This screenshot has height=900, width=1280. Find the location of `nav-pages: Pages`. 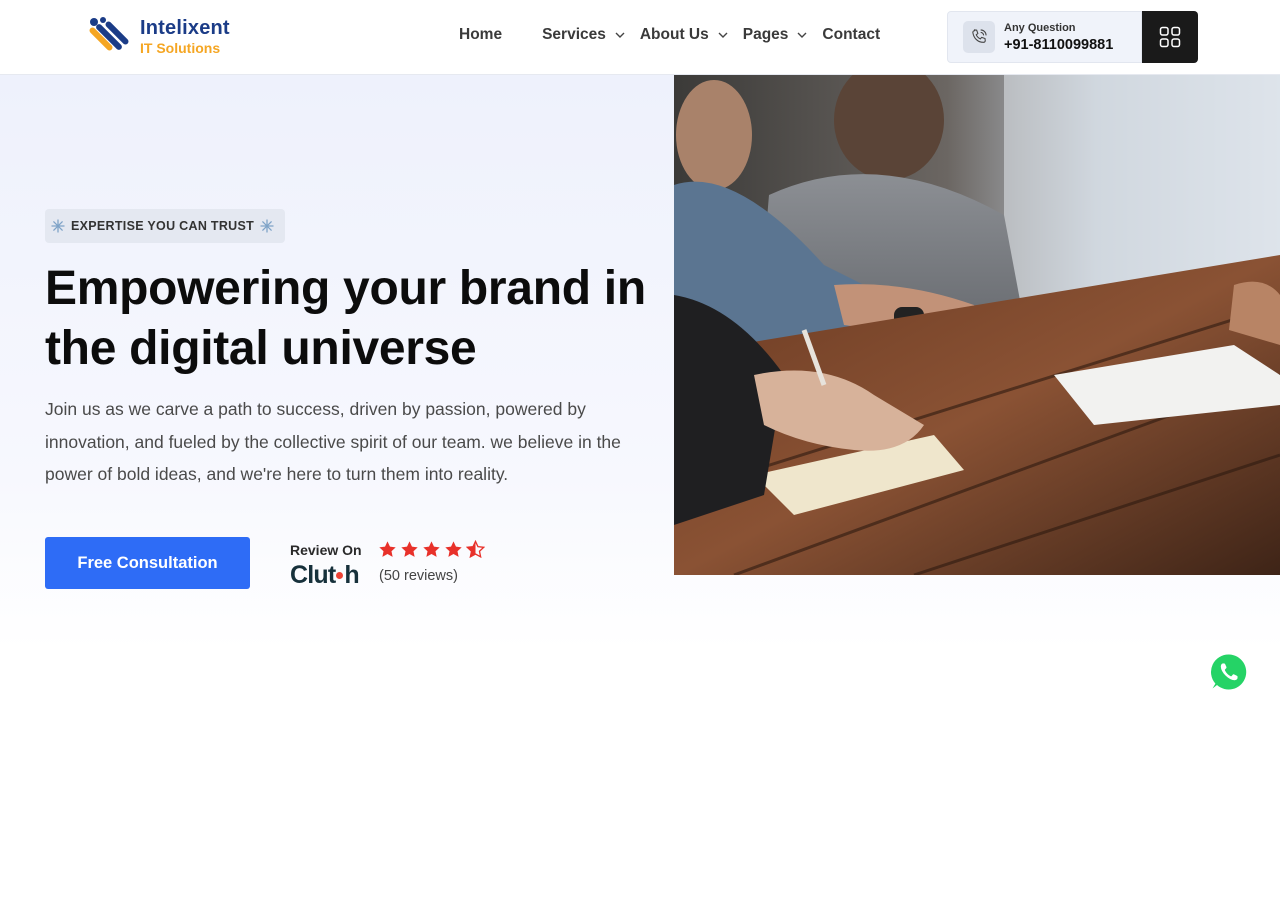

nav-pages: Pages is located at coordinates (776, 35).